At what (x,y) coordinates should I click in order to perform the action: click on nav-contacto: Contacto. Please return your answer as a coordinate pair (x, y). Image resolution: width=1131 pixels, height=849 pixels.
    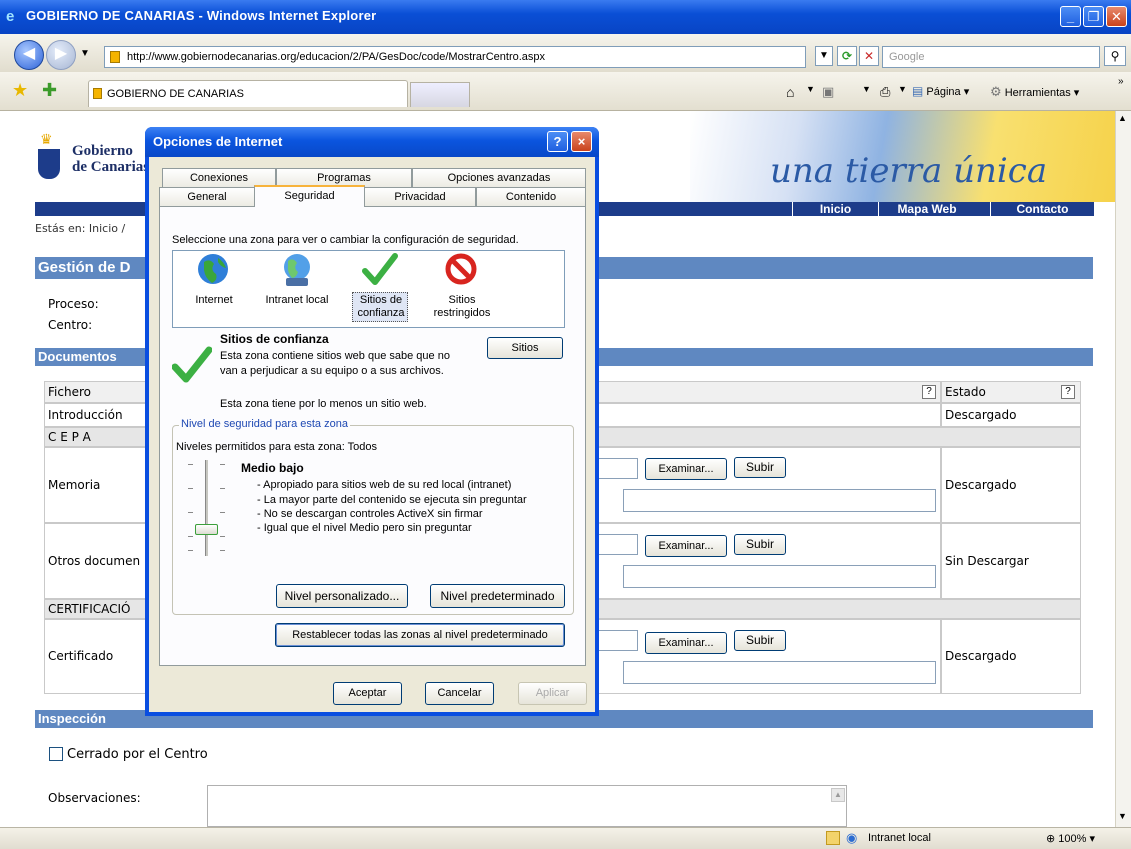
    Looking at the image, I should click on (1042, 209).